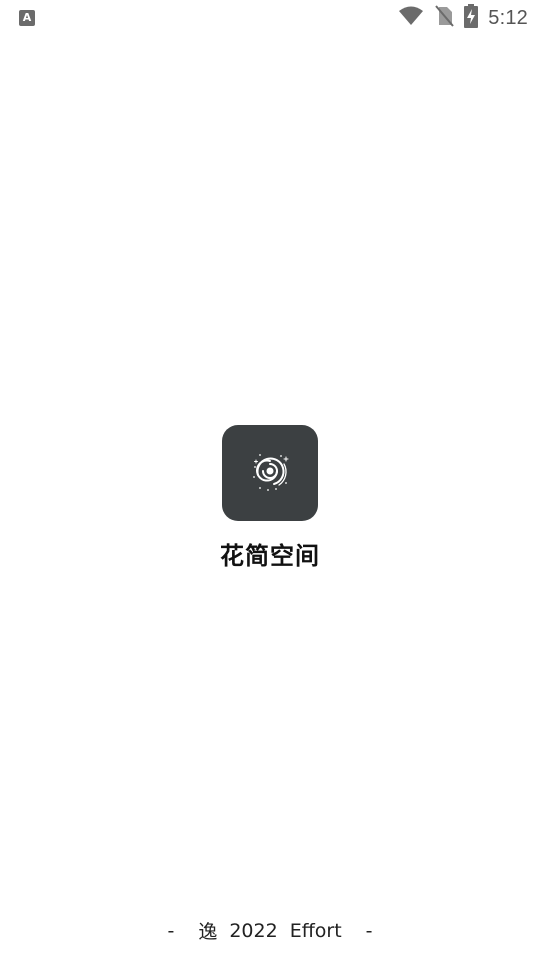 The width and height of the screenshot is (540, 960). I want to click on galaxy-spiral-icon, so click(270, 473).